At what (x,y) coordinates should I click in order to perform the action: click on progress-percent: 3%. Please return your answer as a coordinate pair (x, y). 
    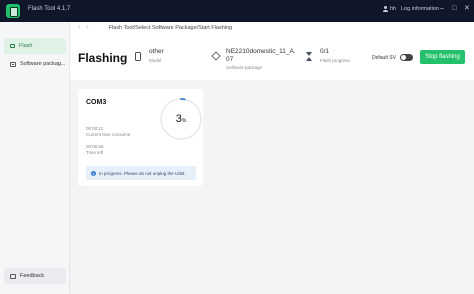
    Looking at the image, I should click on (181, 119).